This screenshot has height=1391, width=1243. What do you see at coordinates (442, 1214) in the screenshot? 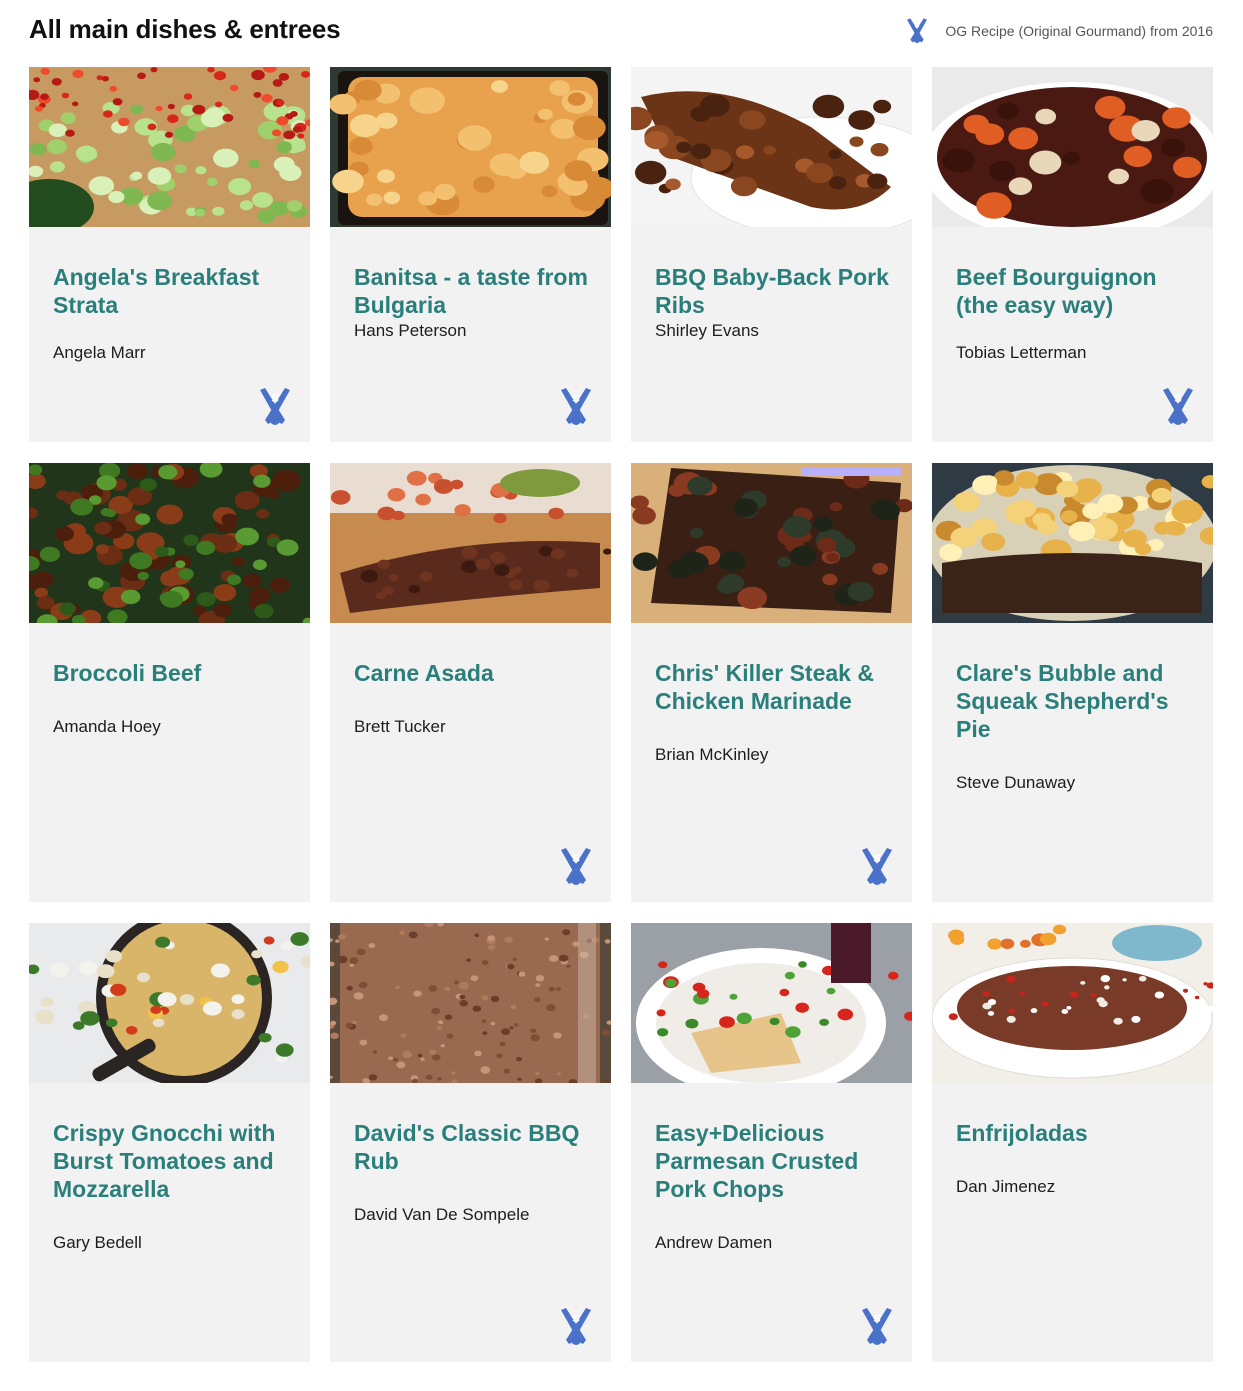
I see `recipe-author: David Van De Sompele` at bounding box center [442, 1214].